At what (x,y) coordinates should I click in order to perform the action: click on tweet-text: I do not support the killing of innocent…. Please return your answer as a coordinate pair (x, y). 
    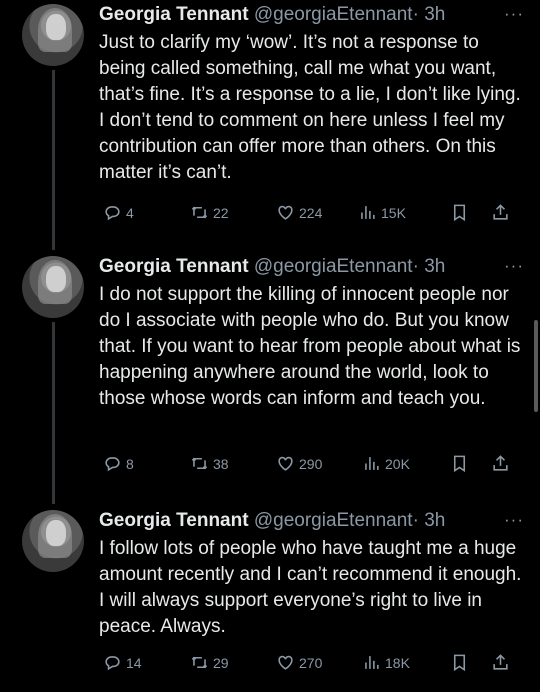
    Looking at the image, I should click on (310, 346).